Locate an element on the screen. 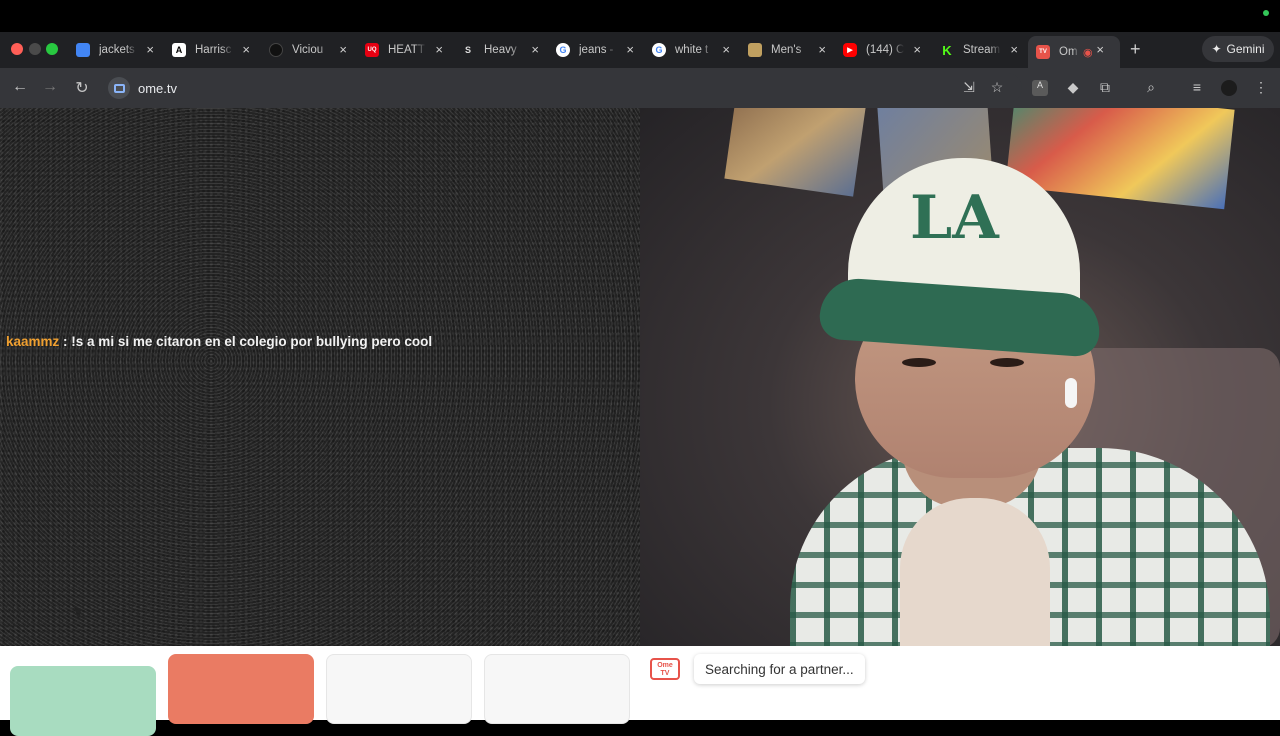 This screenshot has width=1280, height=736. tab-title: Om is located at coordinates (1068, 52).